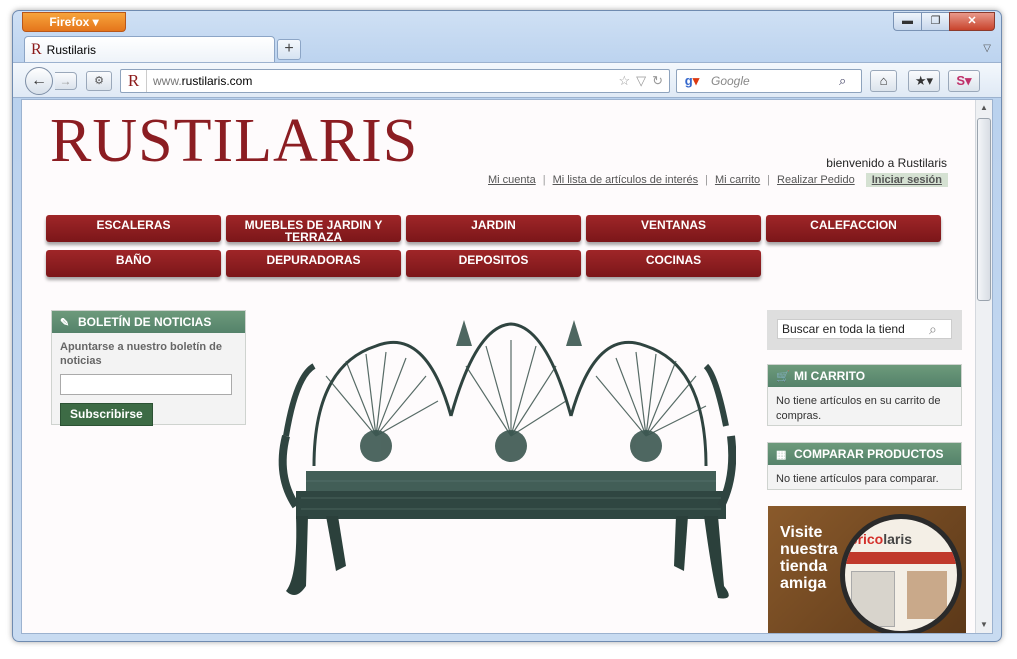 This screenshot has width=1017, height=659. Describe the element at coordinates (901, 573) in the screenshot. I see `magnifier-lens: bricolaris` at that location.